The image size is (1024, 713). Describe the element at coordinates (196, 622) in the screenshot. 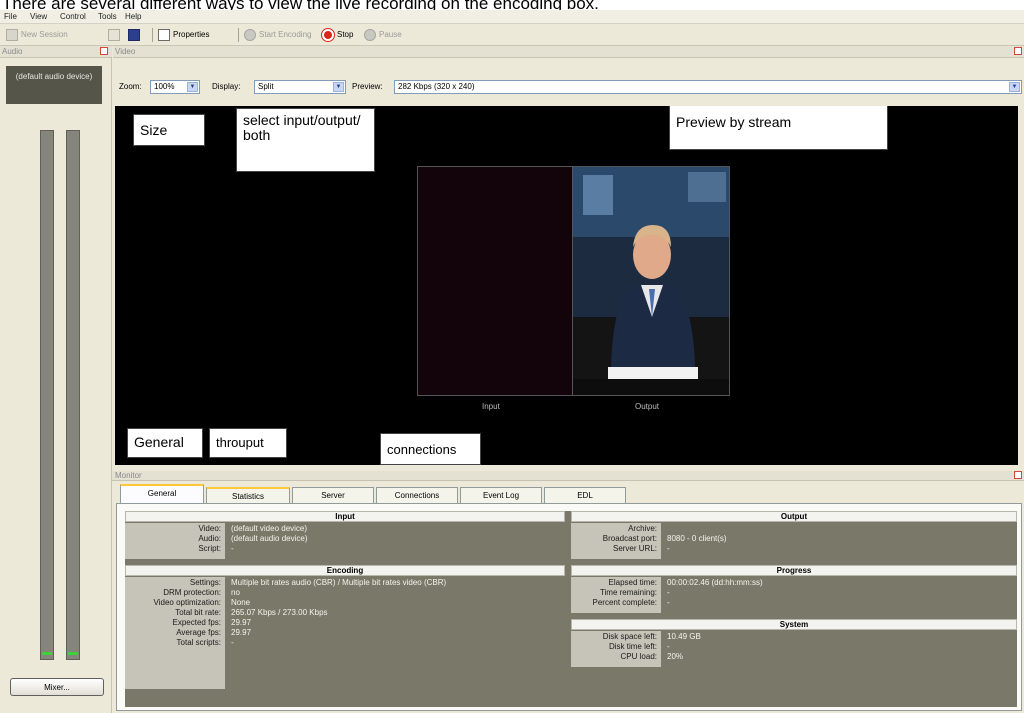

I see `expected-fps-label: Expected fps:` at that location.